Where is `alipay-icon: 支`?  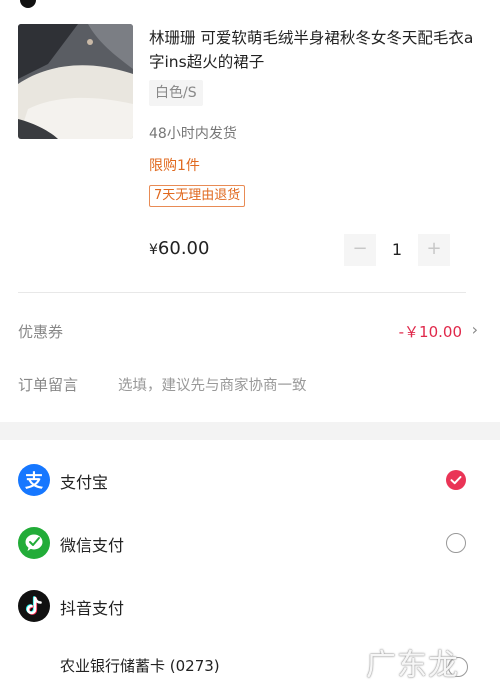
alipay-icon: 支 is located at coordinates (34, 480).